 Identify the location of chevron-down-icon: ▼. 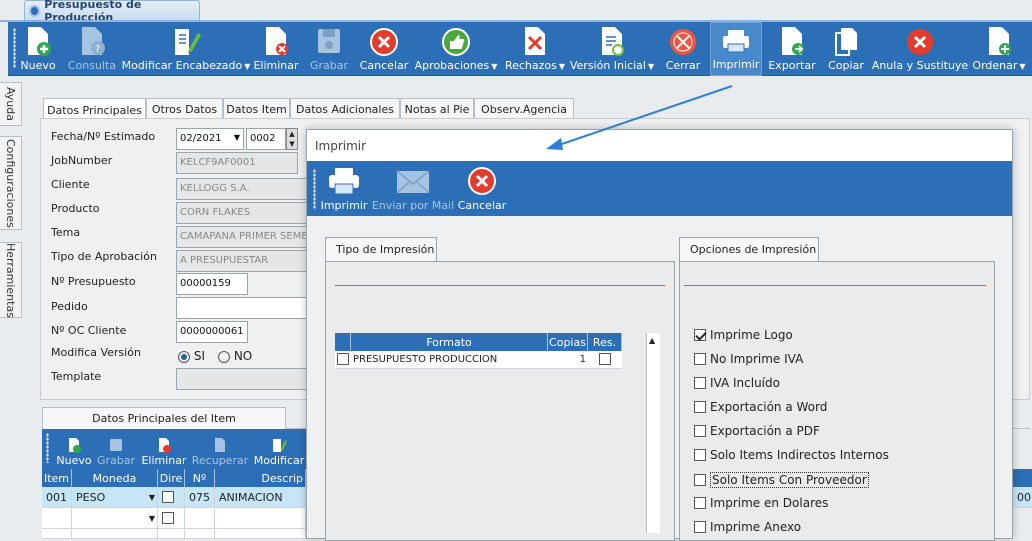
(152, 518).